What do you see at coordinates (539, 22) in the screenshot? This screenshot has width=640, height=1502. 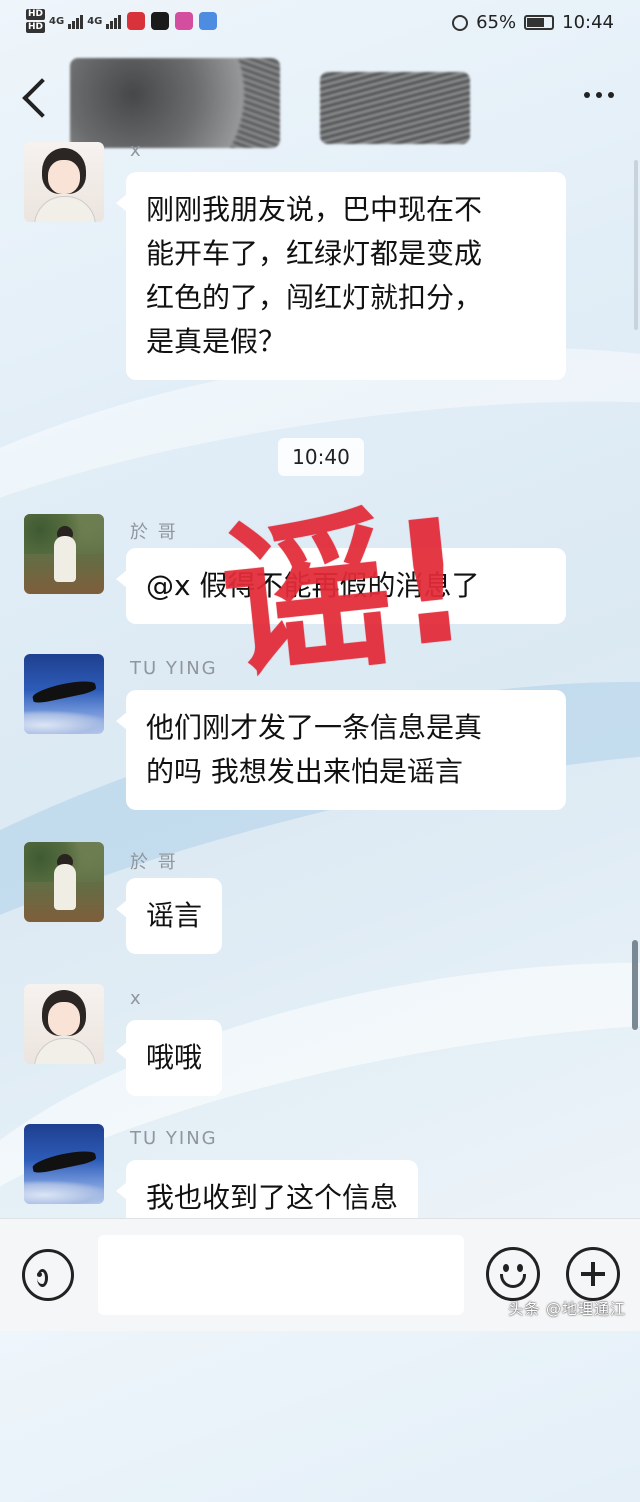 I see `battery-icon` at bounding box center [539, 22].